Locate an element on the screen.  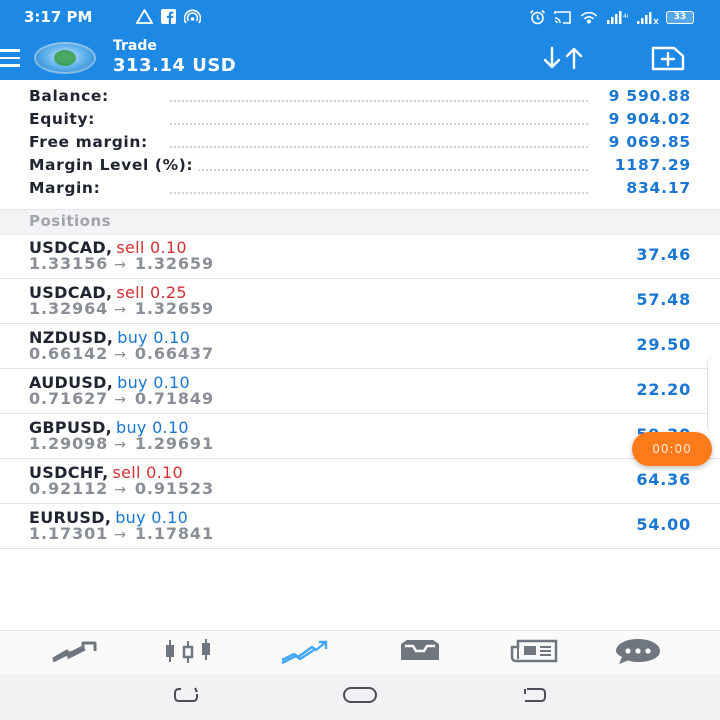
position-row: AUDUSD, buy 0.10 0.71627 → 0.71849 22.20 is located at coordinates (360, 391).